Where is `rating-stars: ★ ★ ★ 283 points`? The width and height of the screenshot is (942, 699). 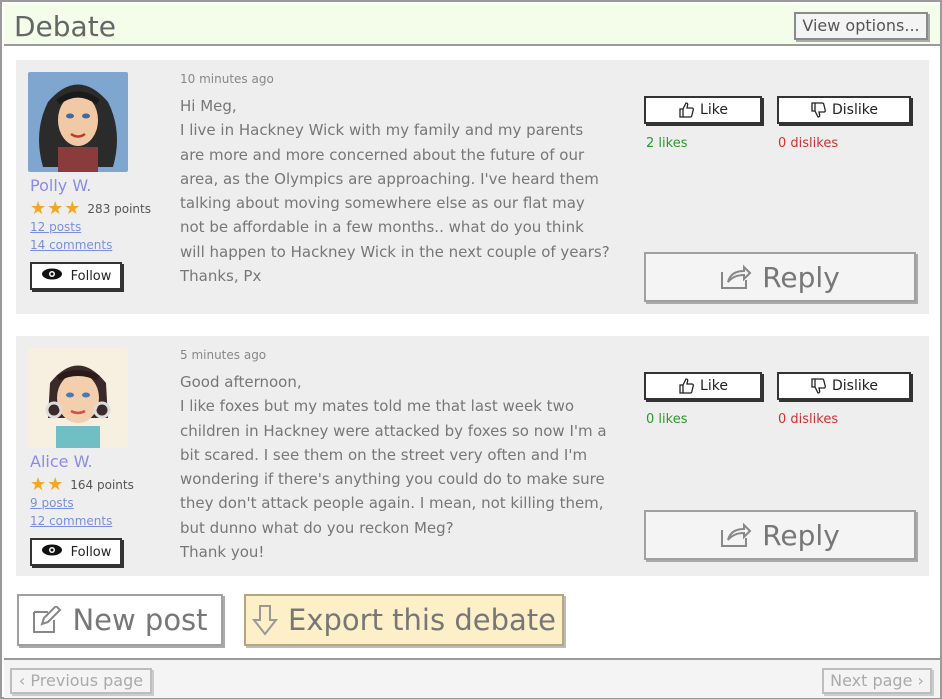
rating-stars: ★ ★ ★ 283 points is located at coordinates (90, 209).